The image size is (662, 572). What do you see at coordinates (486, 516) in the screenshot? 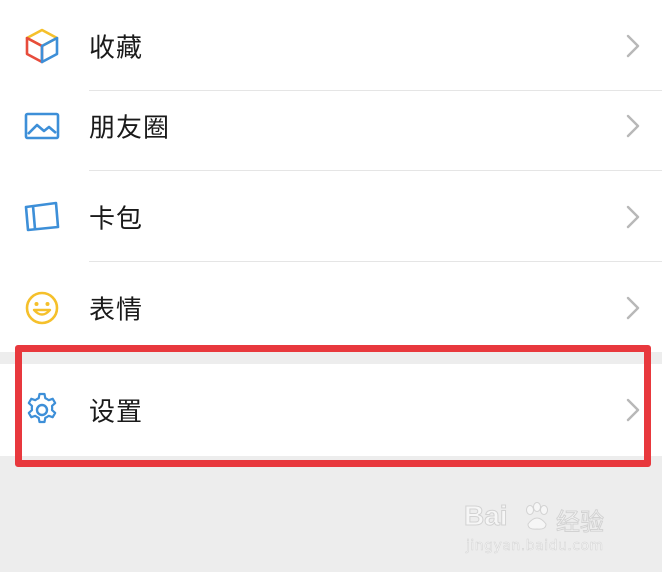
I see `watermark-brand: Bai` at bounding box center [486, 516].